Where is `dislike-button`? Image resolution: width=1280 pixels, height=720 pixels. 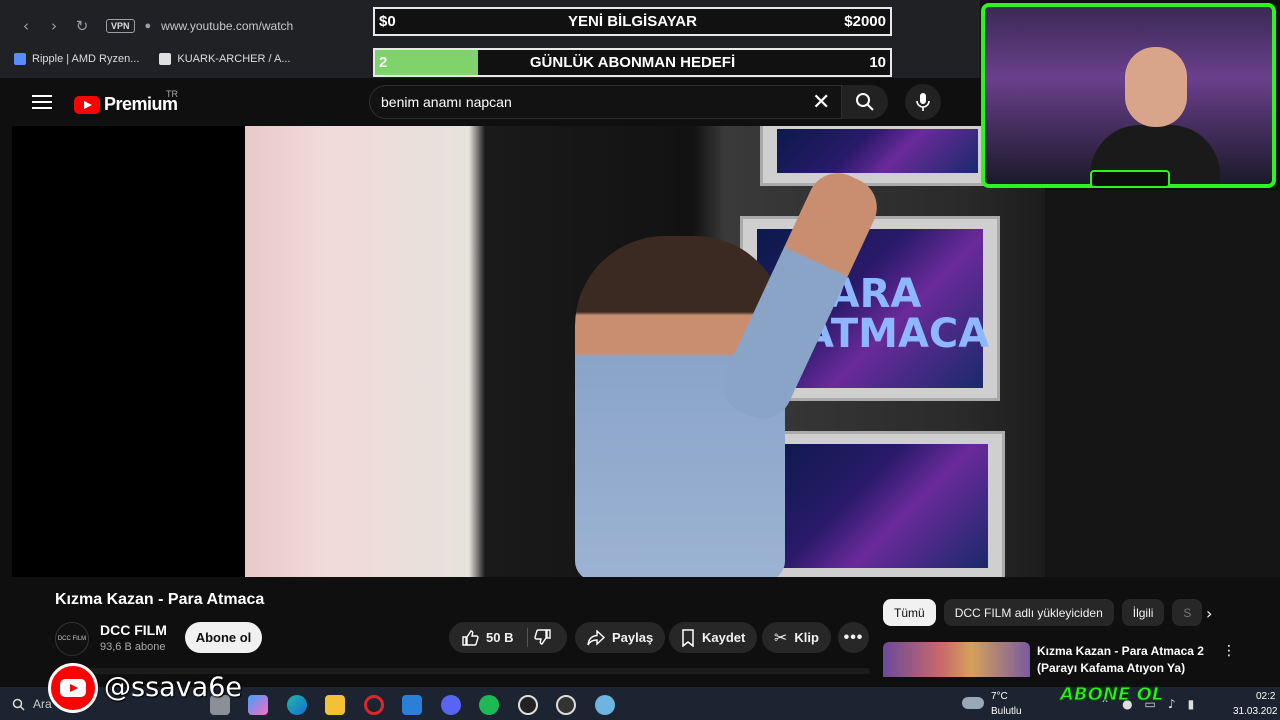
dislike-button is located at coordinates (543, 638).